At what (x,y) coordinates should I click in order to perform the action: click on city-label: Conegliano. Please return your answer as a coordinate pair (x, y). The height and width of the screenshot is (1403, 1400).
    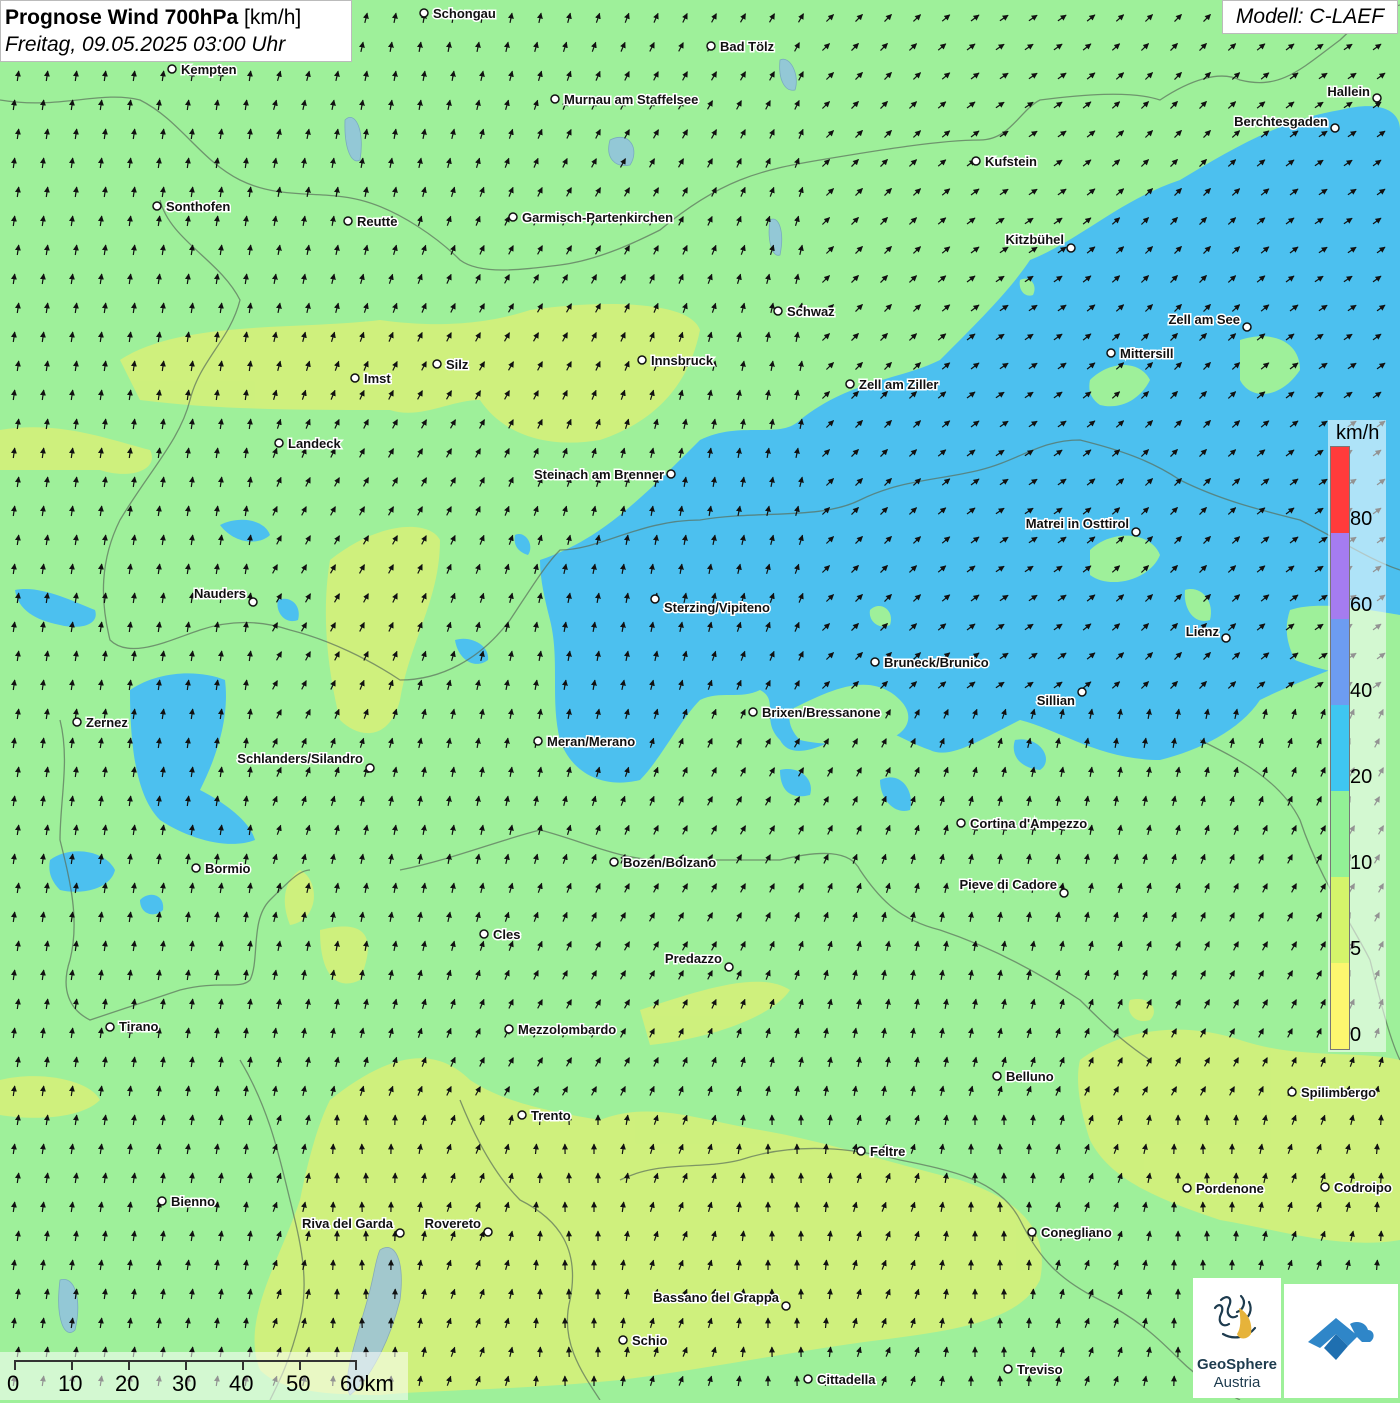
    Looking at the image, I should click on (1076, 1232).